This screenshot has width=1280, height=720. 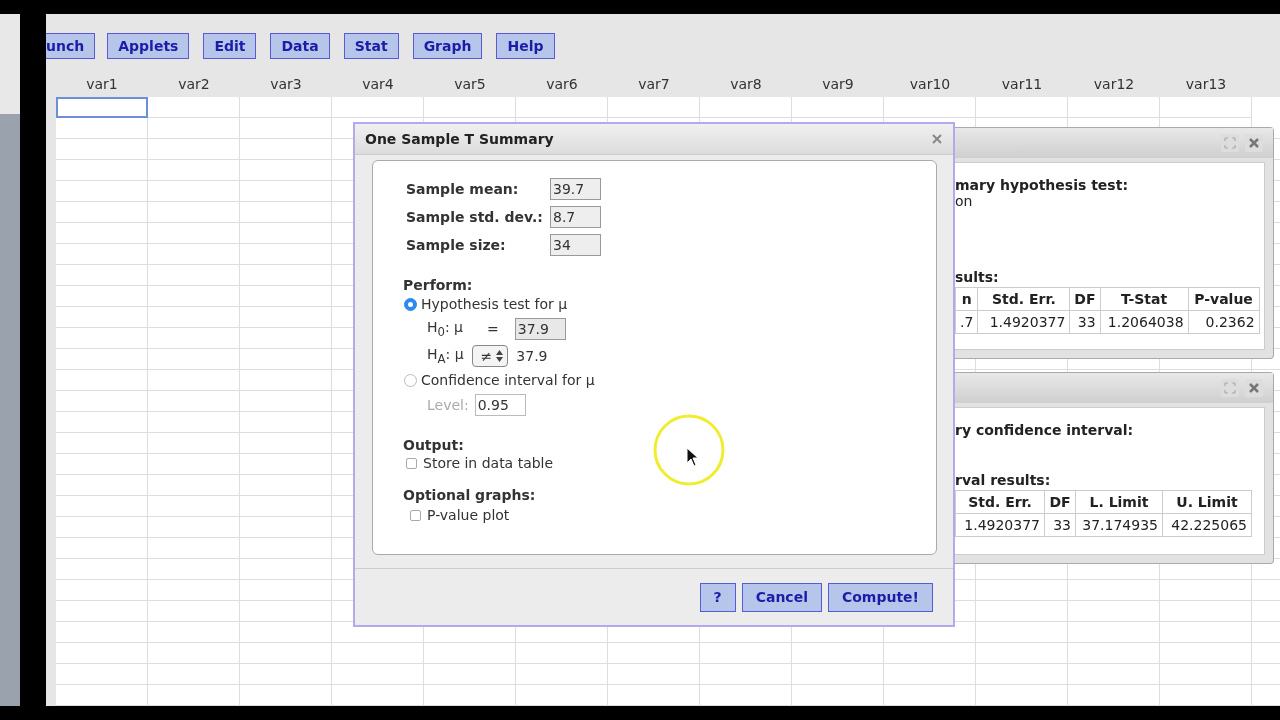 I want to click on radio-label: Hypothesis test for μ, so click(x=494, y=304).